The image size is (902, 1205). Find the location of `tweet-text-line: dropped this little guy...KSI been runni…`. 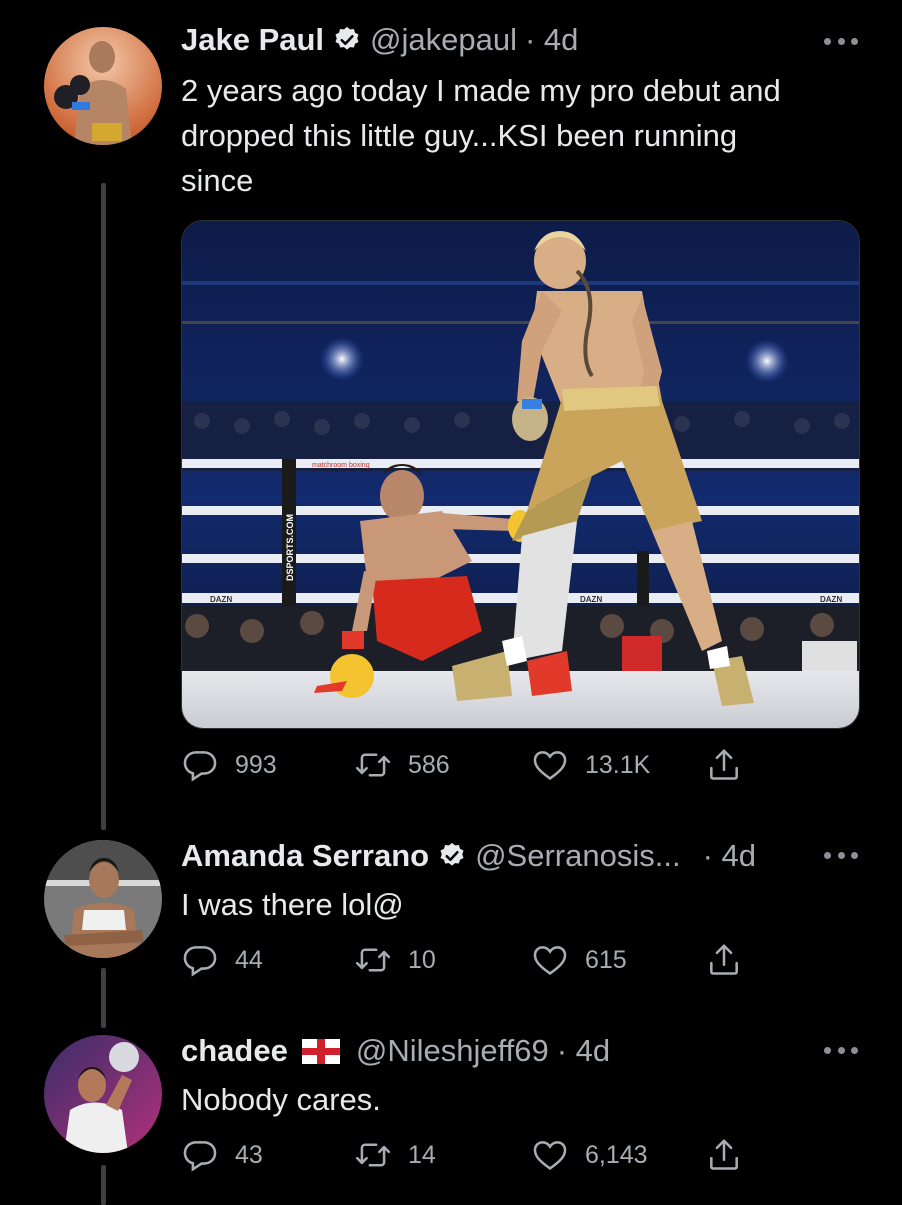

tweet-text-line: dropped this little guy...KSI been runni… is located at coordinates (459, 135).